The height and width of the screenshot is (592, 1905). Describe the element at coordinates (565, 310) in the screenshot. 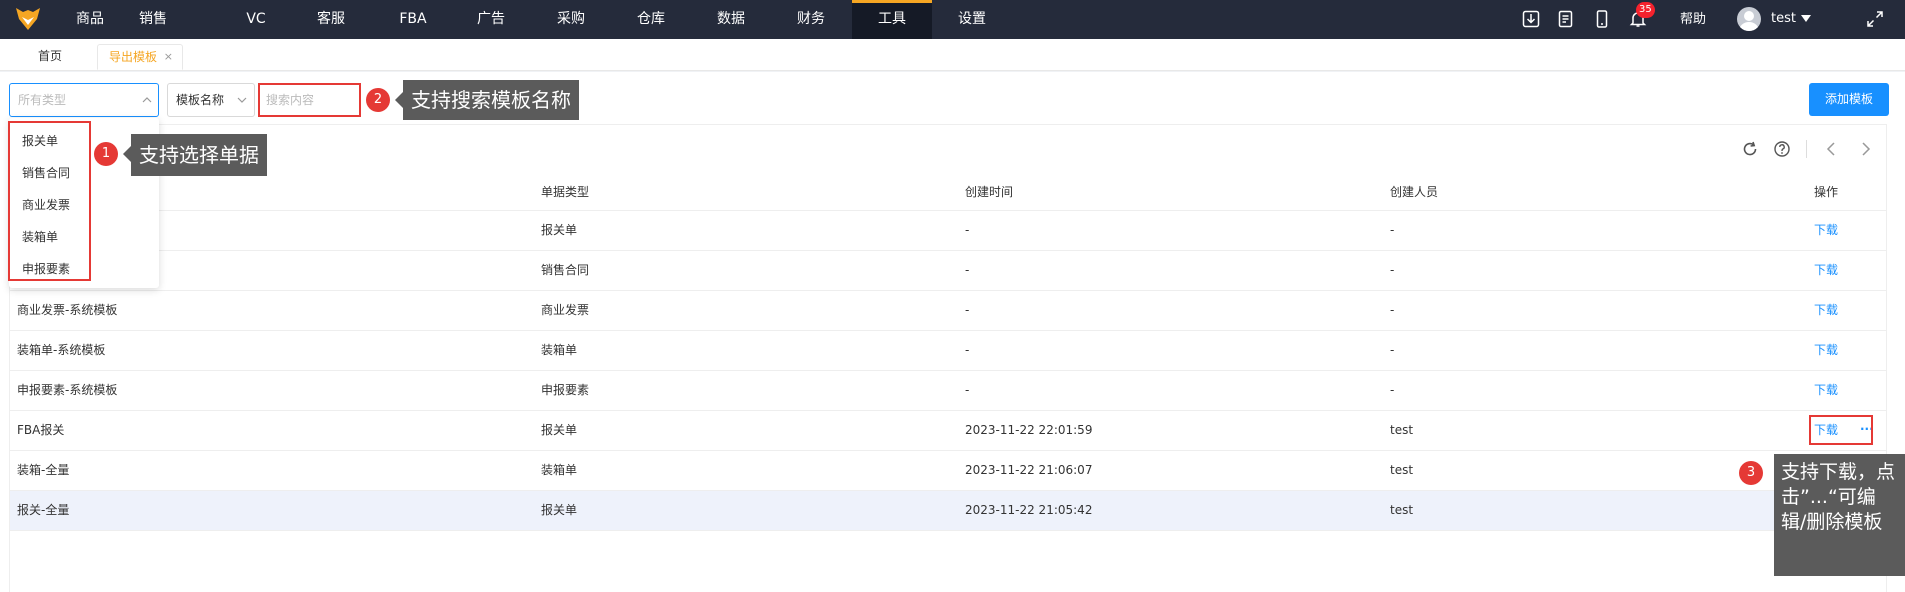

I see `doc-type: 商业发票` at that location.